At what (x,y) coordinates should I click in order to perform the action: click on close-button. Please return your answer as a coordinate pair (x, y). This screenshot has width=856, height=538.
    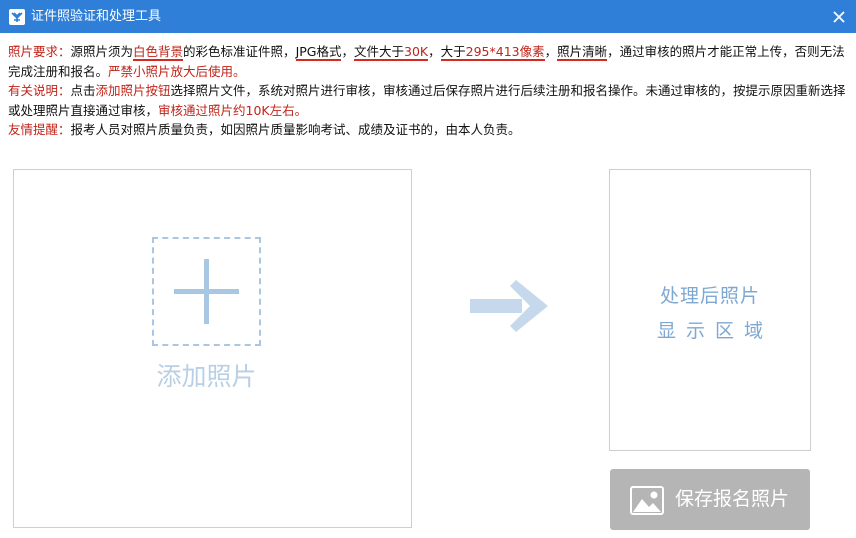
    Looking at the image, I should click on (839, 17).